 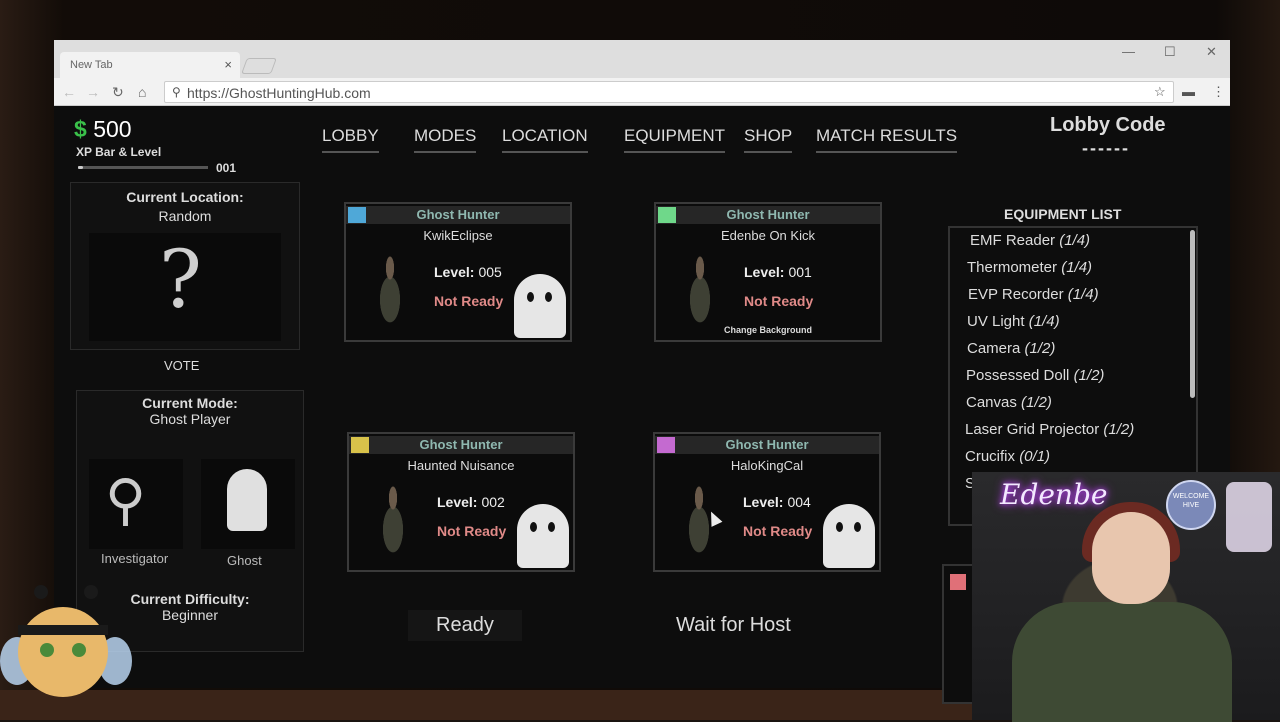 I want to click on menu-location: LOCATION, so click(x=545, y=139).